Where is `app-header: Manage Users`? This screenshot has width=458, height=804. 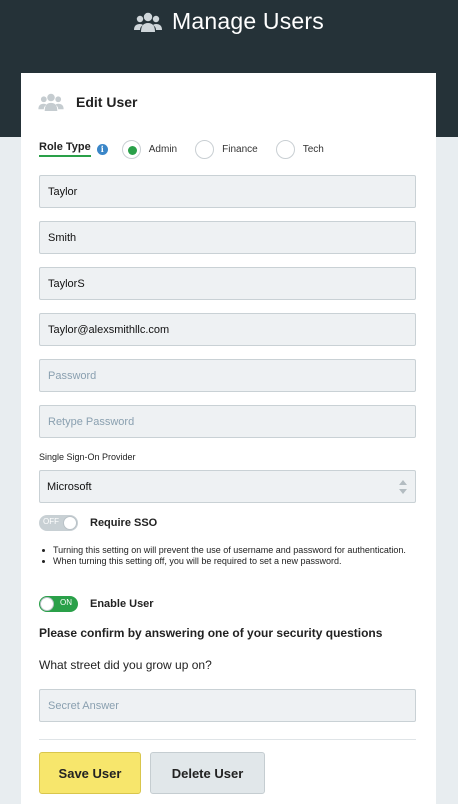
app-header: Manage Users is located at coordinates (229, 21).